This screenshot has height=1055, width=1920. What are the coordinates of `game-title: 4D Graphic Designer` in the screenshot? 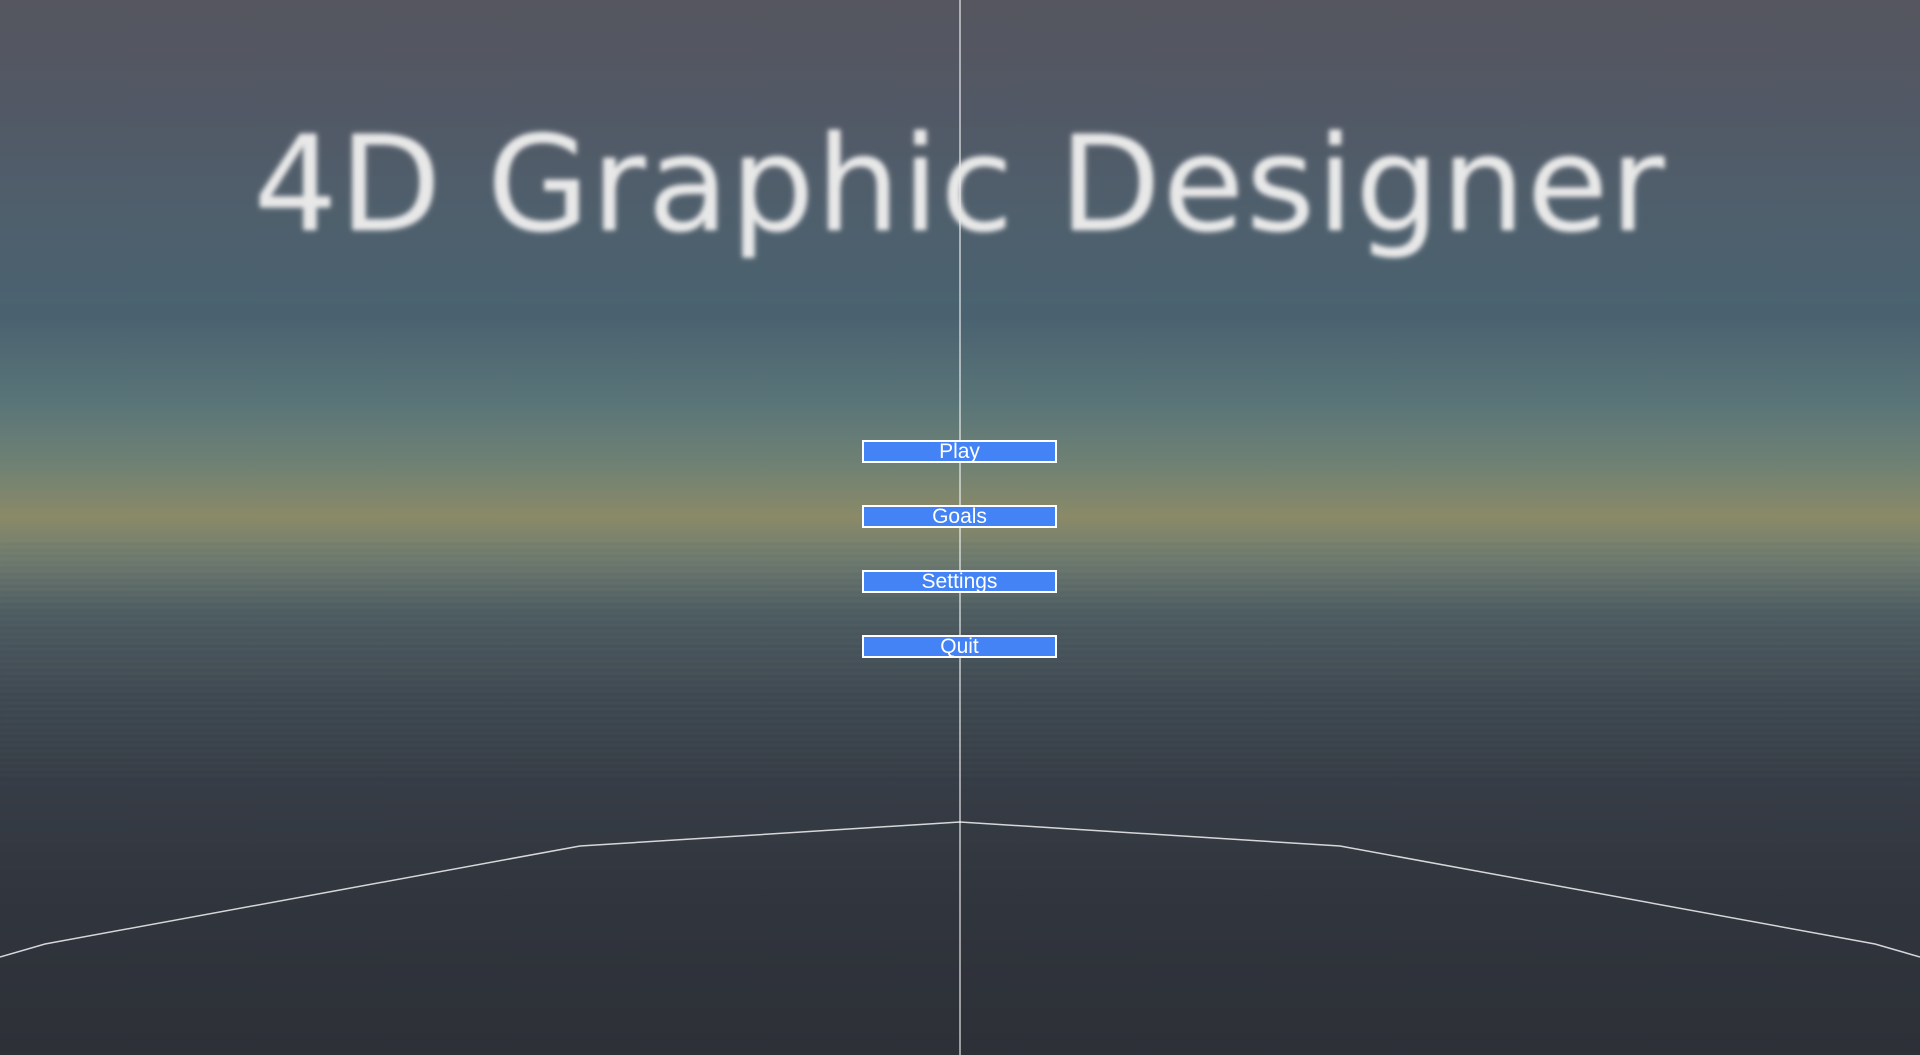 It's located at (960, 185).